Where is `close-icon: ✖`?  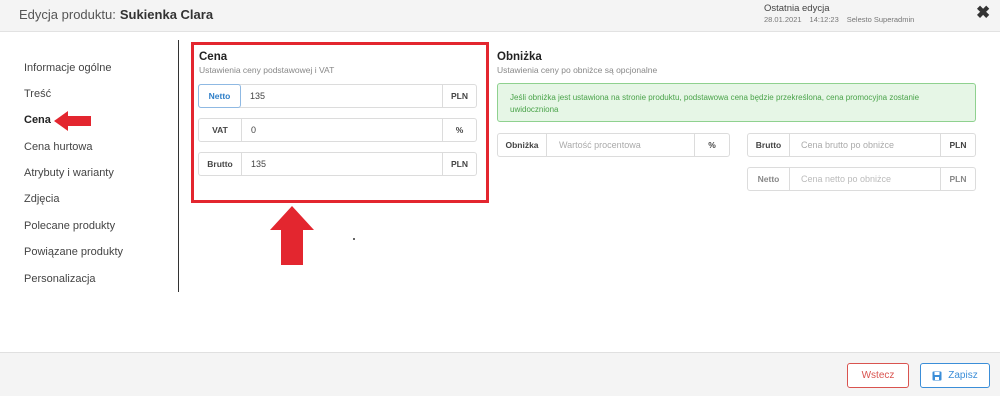 close-icon: ✖ is located at coordinates (983, 13).